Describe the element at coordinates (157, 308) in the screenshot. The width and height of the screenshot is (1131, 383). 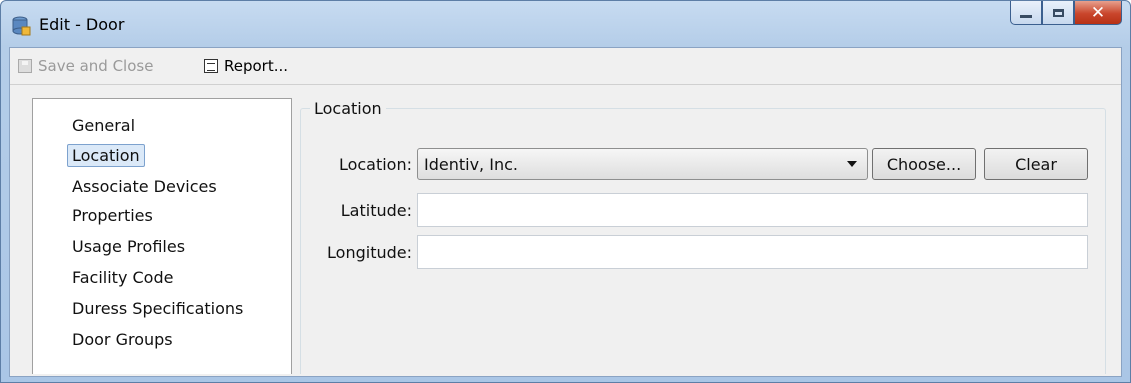
I see `nav-item-duress-specifications: Duress Specifications` at that location.